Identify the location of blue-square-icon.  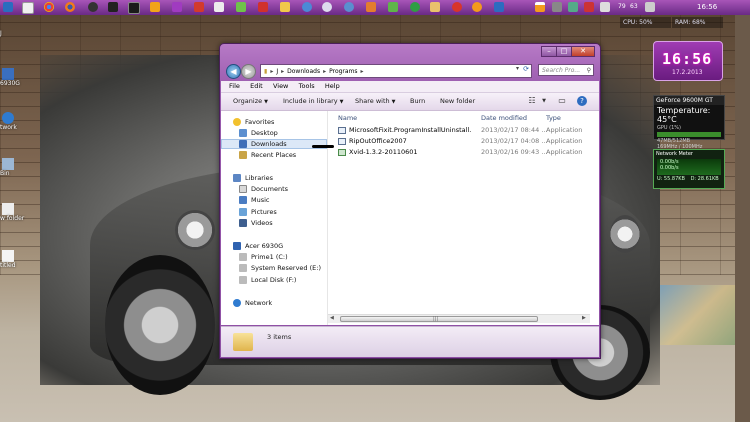
(499, 7).